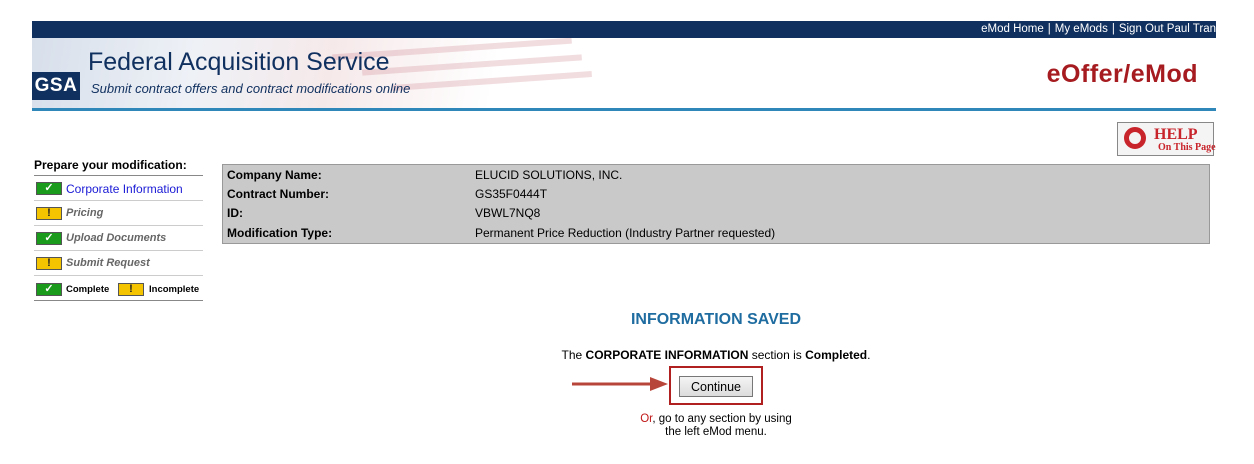 This screenshot has height=464, width=1254. I want to click on msg-text: The, so click(573, 355).